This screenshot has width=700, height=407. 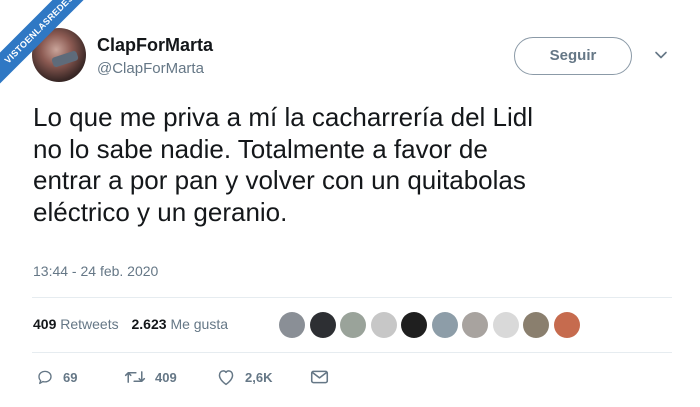 I want to click on chevron-down-icon, so click(x=661, y=55).